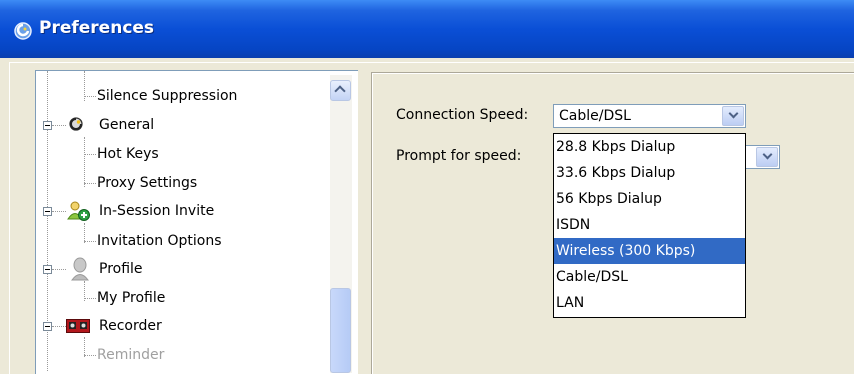  I want to click on collapse-profile-button, so click(47, 269).